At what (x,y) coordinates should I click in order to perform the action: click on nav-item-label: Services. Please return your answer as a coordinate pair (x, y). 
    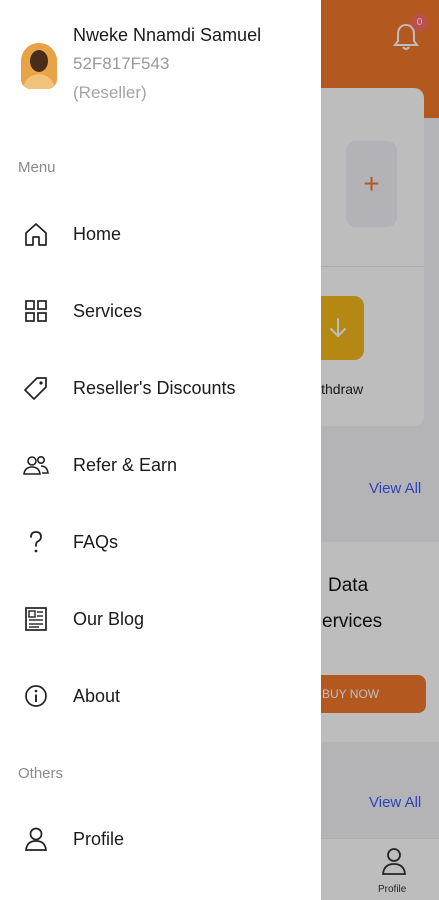
    Looking at the image, I should click on (108, 310).